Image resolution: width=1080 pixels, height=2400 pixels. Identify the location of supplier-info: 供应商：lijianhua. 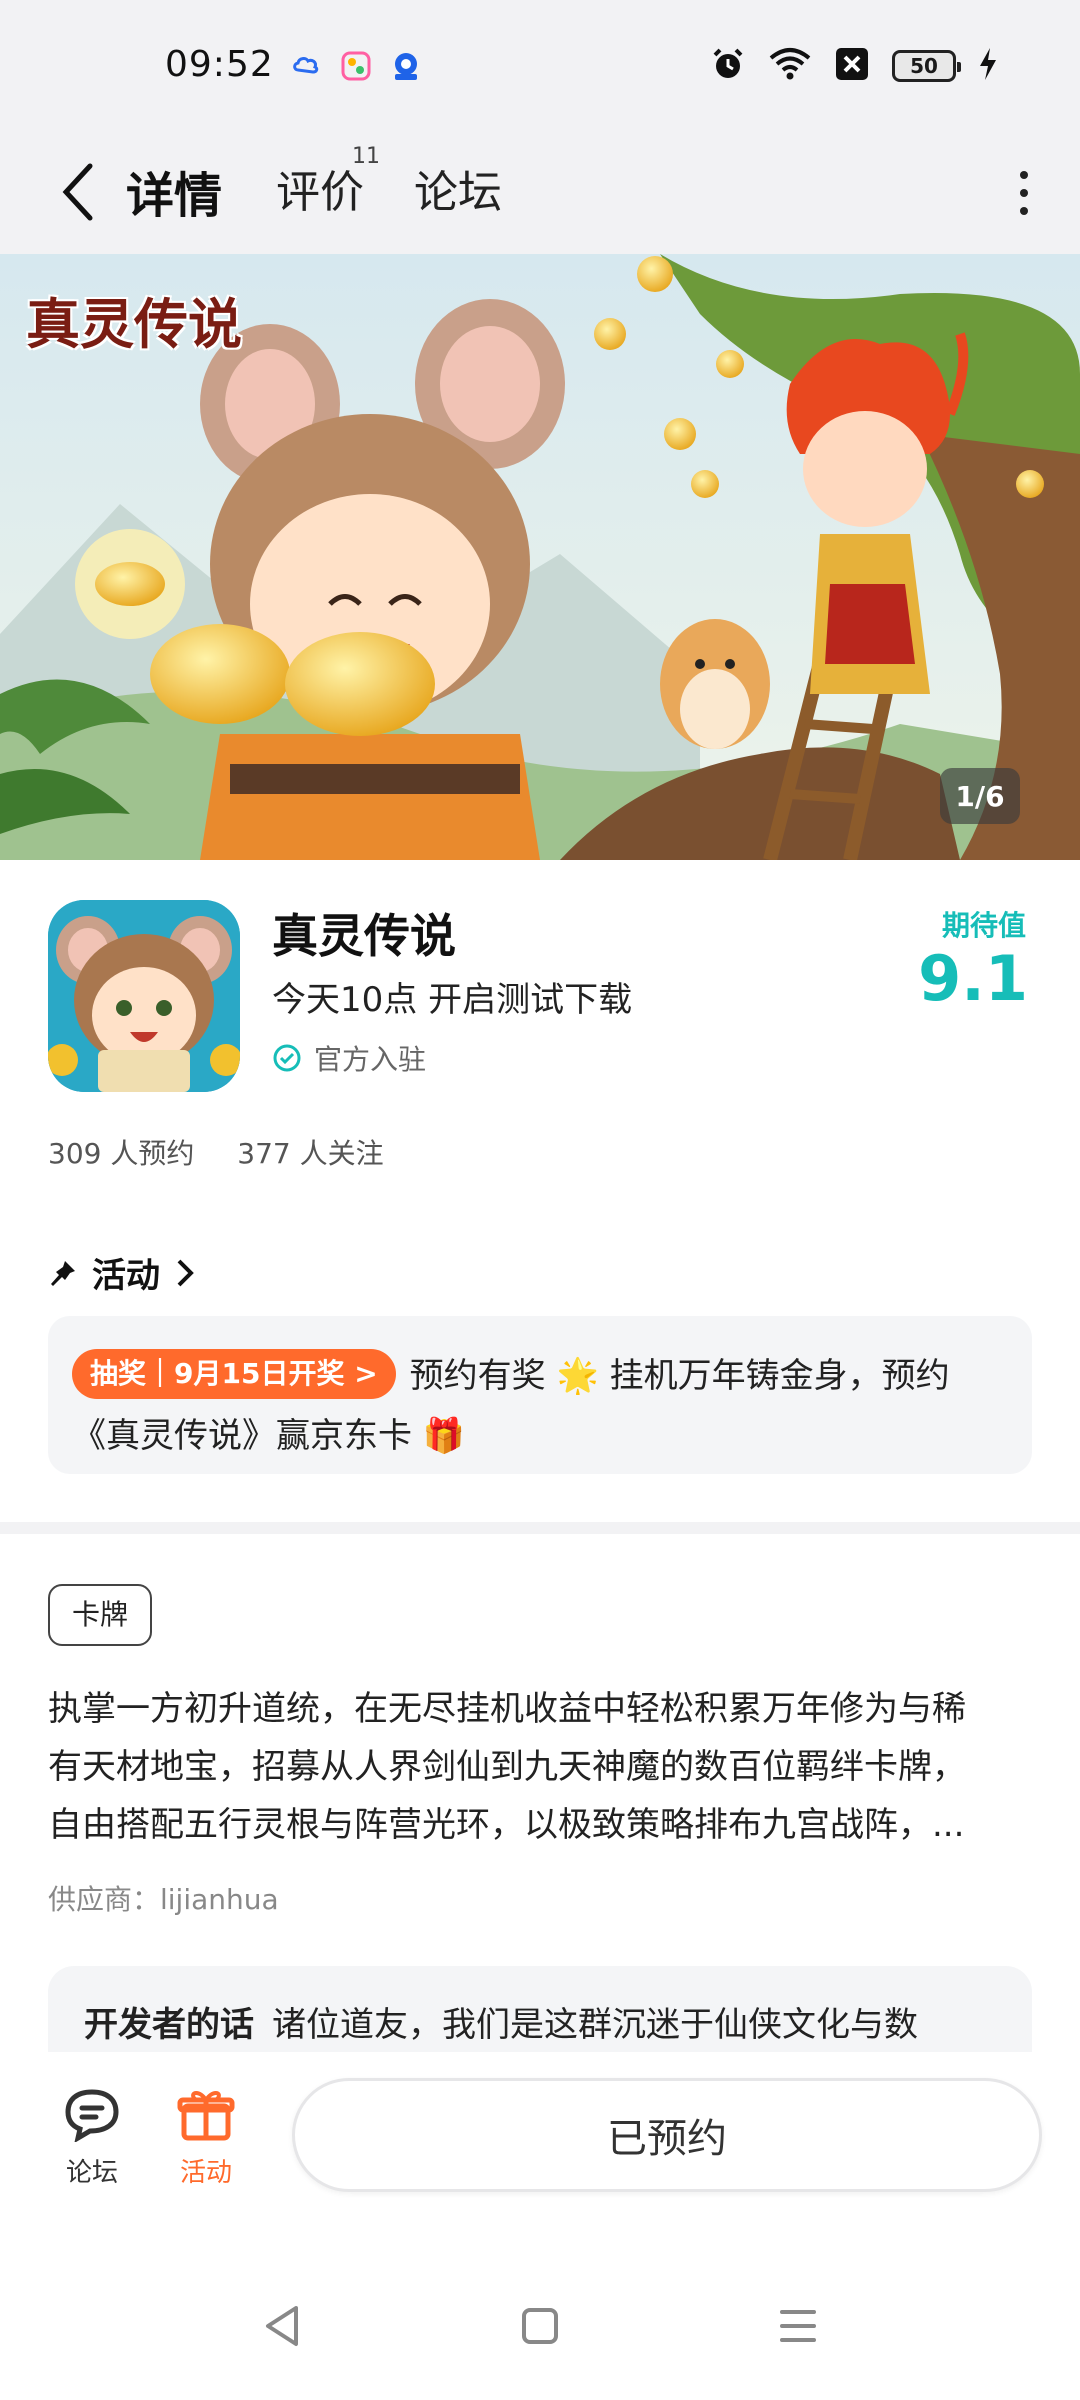
(163, 1899).